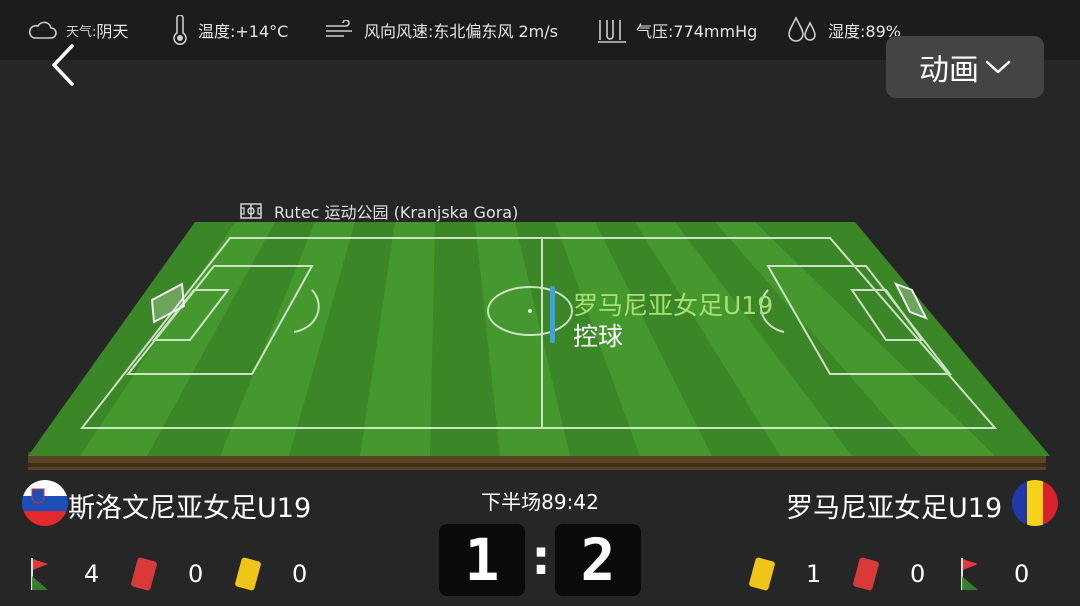 The height and width of the screenshot is (606, 1080). What do you see at coordinates (598, 336) in the screenshot?
I see `possession-label: 控球` at bounding box center [598, 336].